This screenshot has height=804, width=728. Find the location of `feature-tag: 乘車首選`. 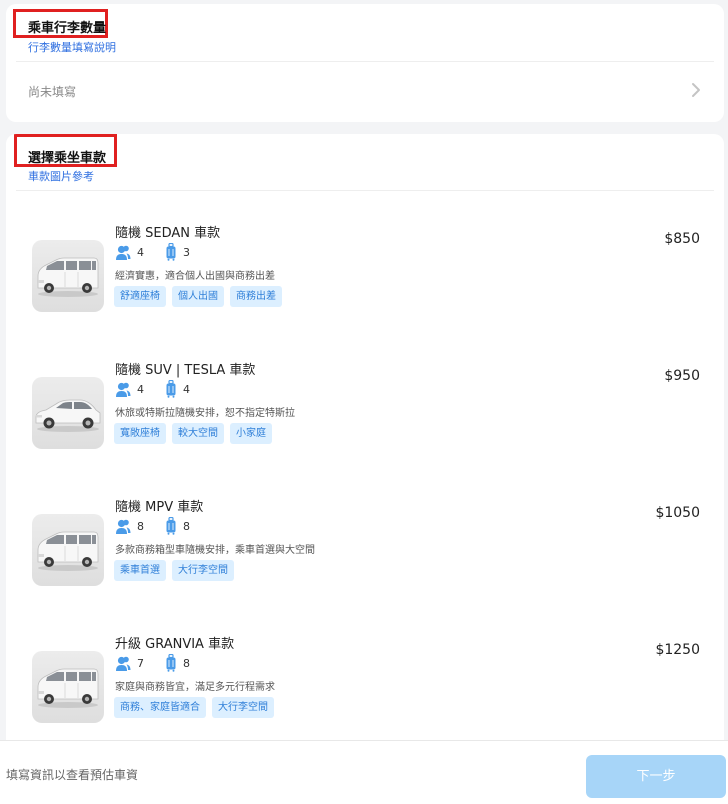

feature-tag: 乘車首選 is located at coordinates (140, 570).